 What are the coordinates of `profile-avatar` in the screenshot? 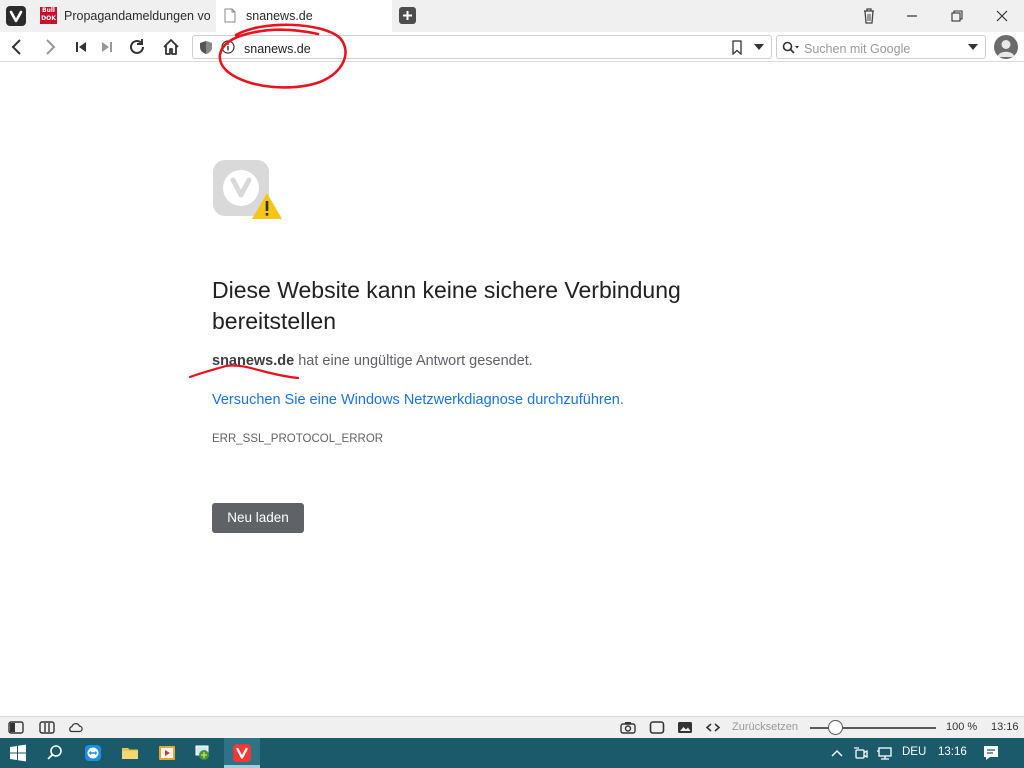 It's located at (1006, 47).